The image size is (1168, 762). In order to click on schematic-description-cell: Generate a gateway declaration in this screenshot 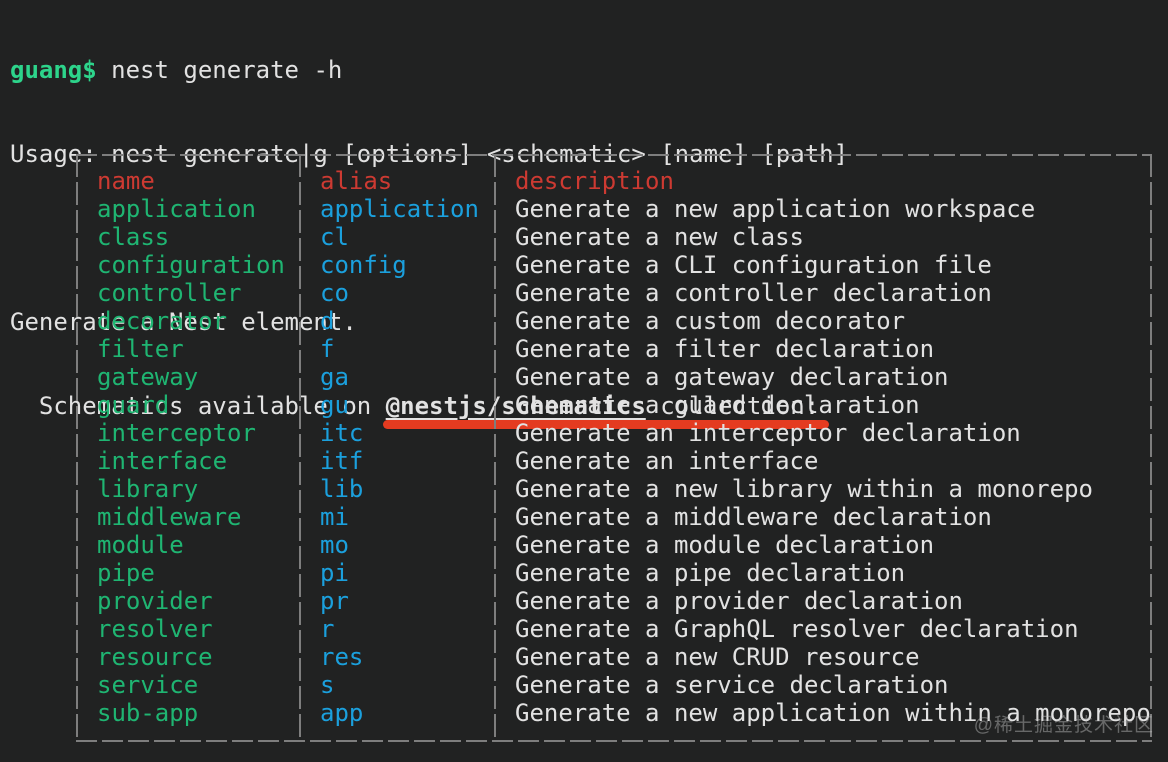, I will do `click(732, 377)`.